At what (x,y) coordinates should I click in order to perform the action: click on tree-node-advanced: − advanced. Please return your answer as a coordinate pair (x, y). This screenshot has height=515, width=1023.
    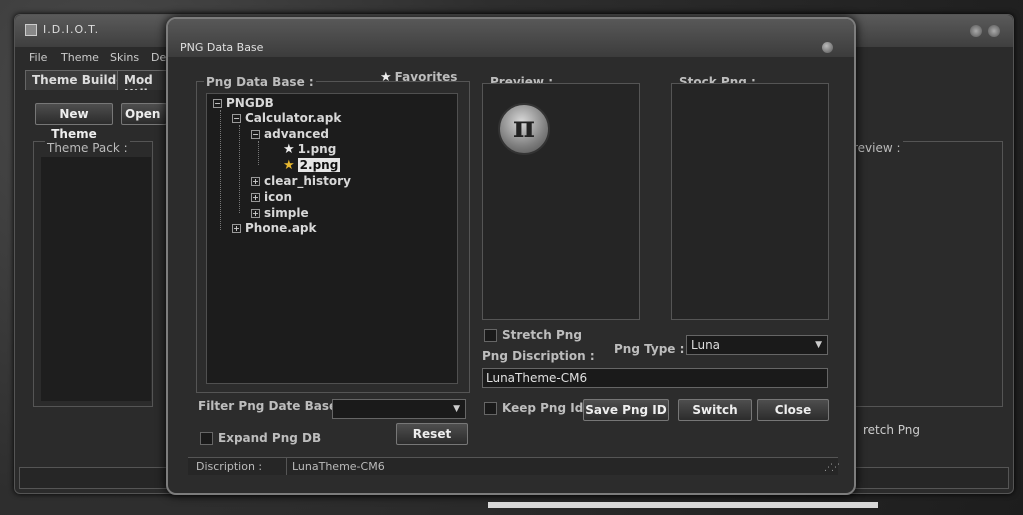
    Looking at the image, I should click on (290, 134).